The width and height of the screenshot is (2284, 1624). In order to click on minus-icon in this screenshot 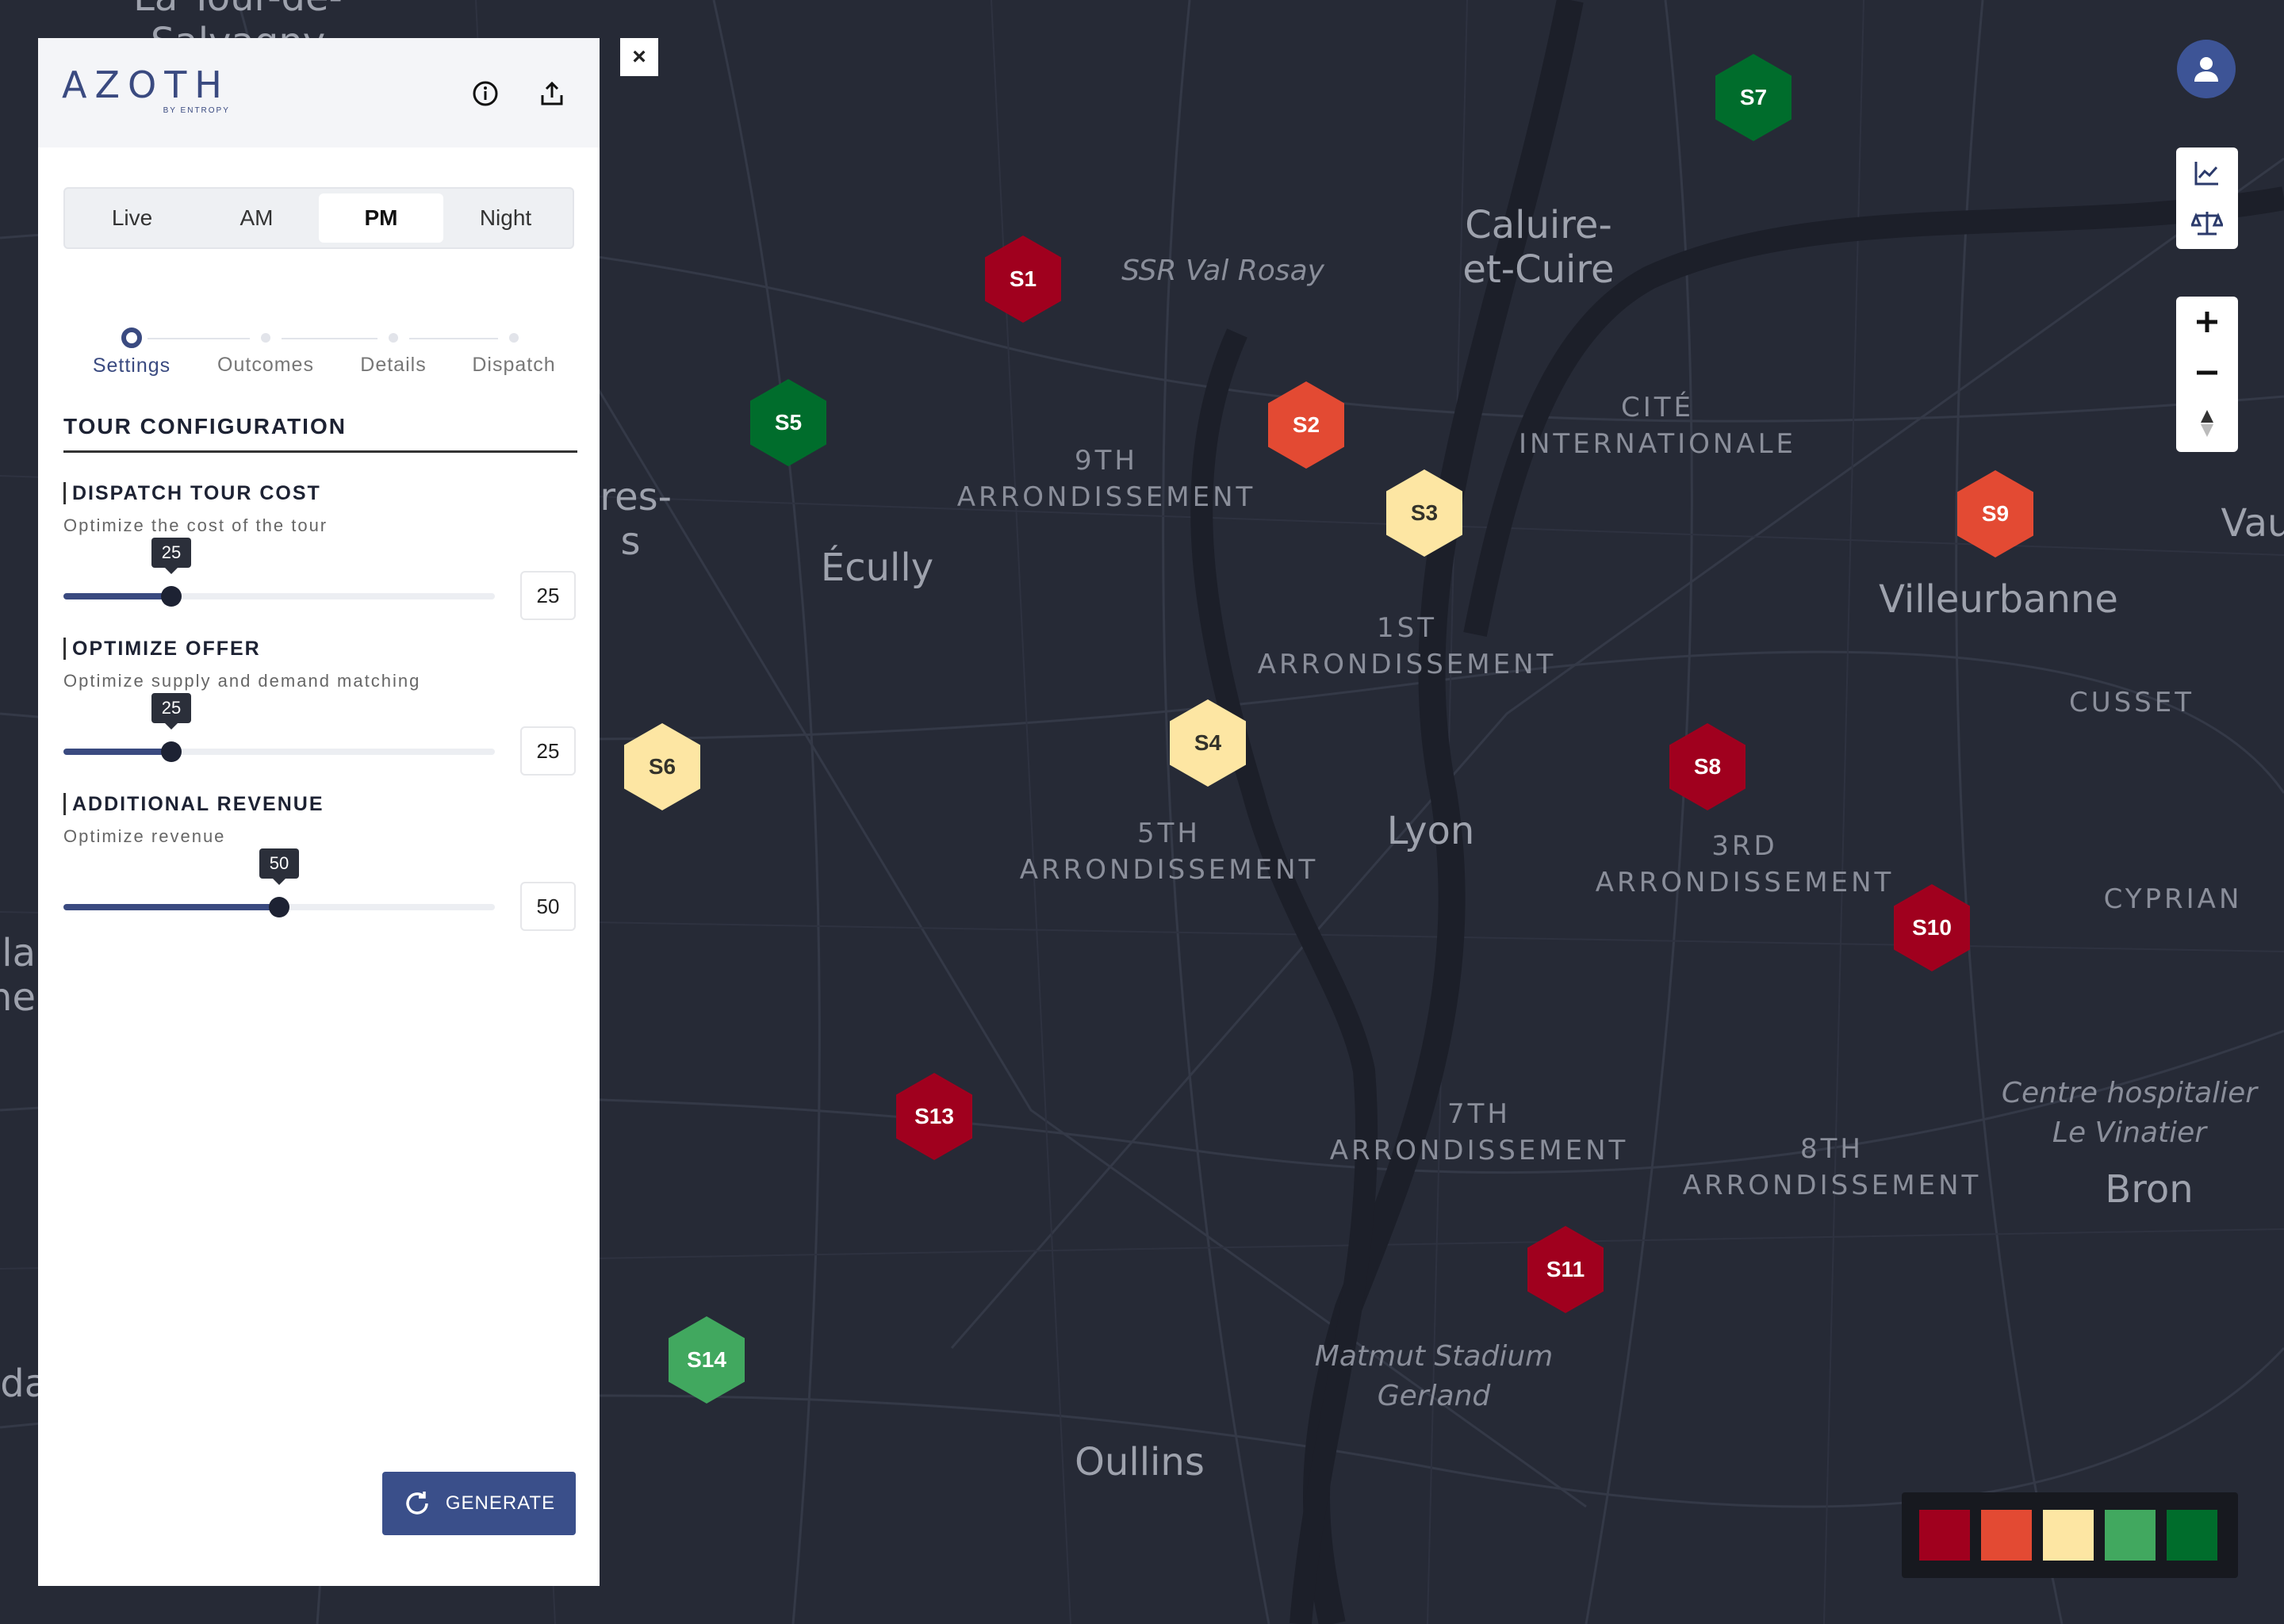, I will do `click(2207, 372)`.